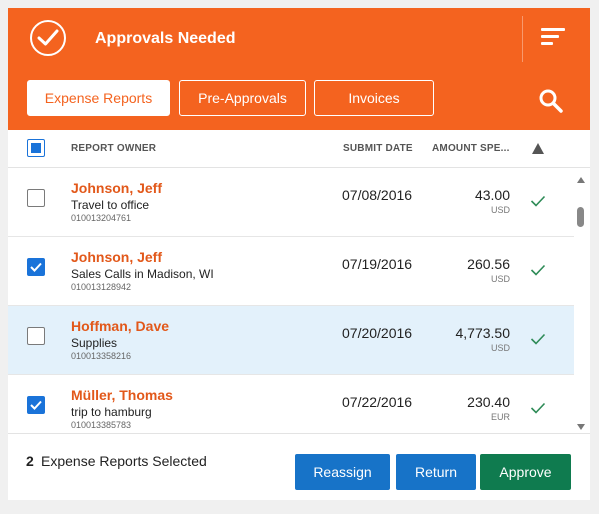 The height and width of the screenshot is (514, 599). Describe the element at coordinates (101, 218) in the screenshot. I see `report-id: 010013204761` at that location.